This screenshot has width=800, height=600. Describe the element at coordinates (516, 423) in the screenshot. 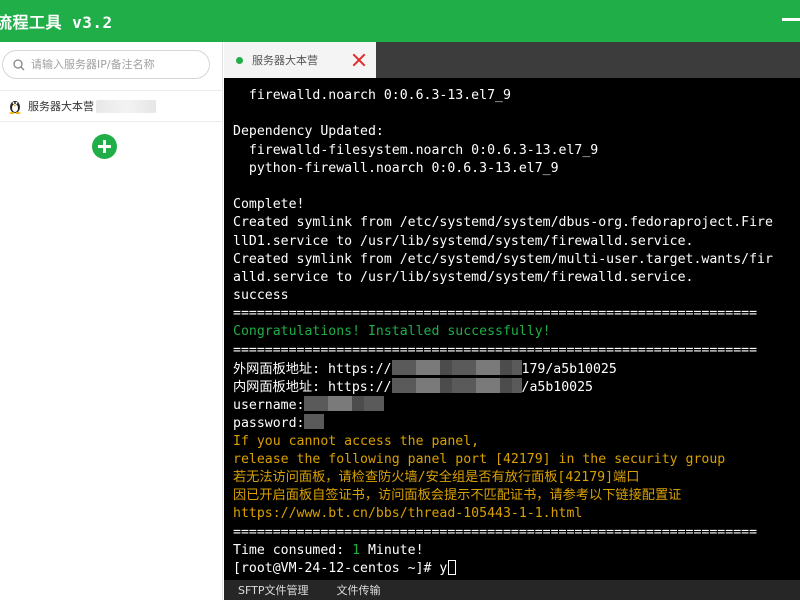

I see `terminal-line: password:` at that location.